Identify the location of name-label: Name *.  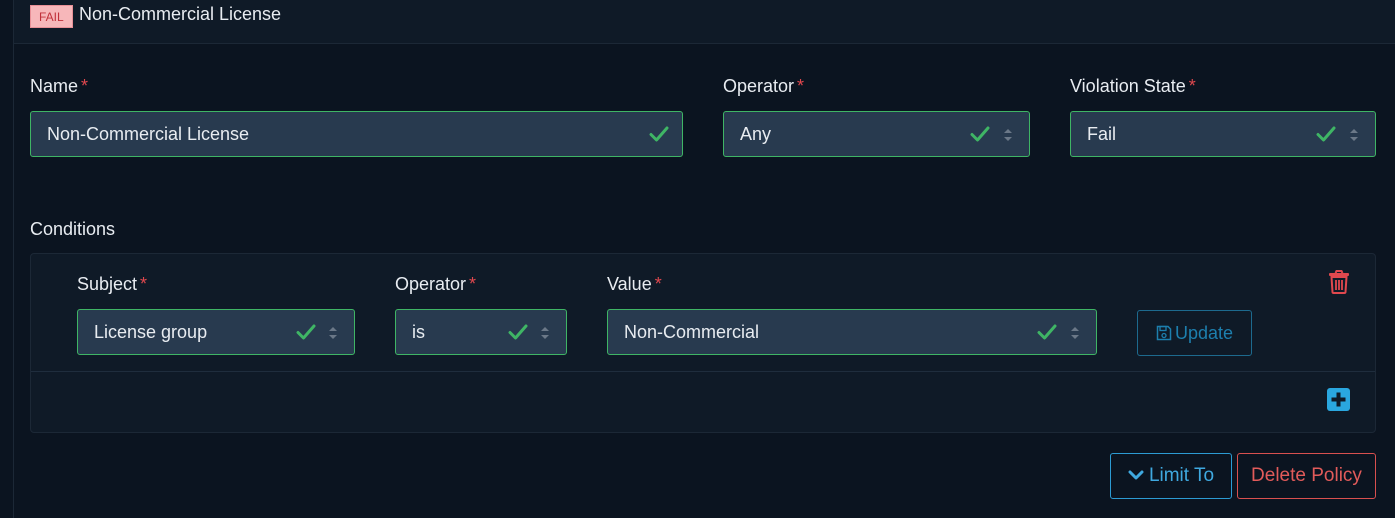
(59, 86).